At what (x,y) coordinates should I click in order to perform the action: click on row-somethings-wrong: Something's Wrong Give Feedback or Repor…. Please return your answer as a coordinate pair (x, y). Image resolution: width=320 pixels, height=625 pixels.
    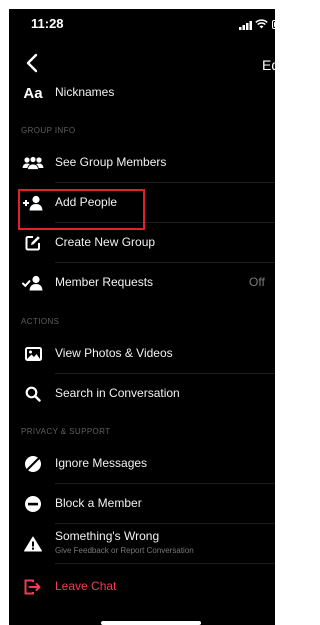
    Looking at the image, I should click on (142, 544).